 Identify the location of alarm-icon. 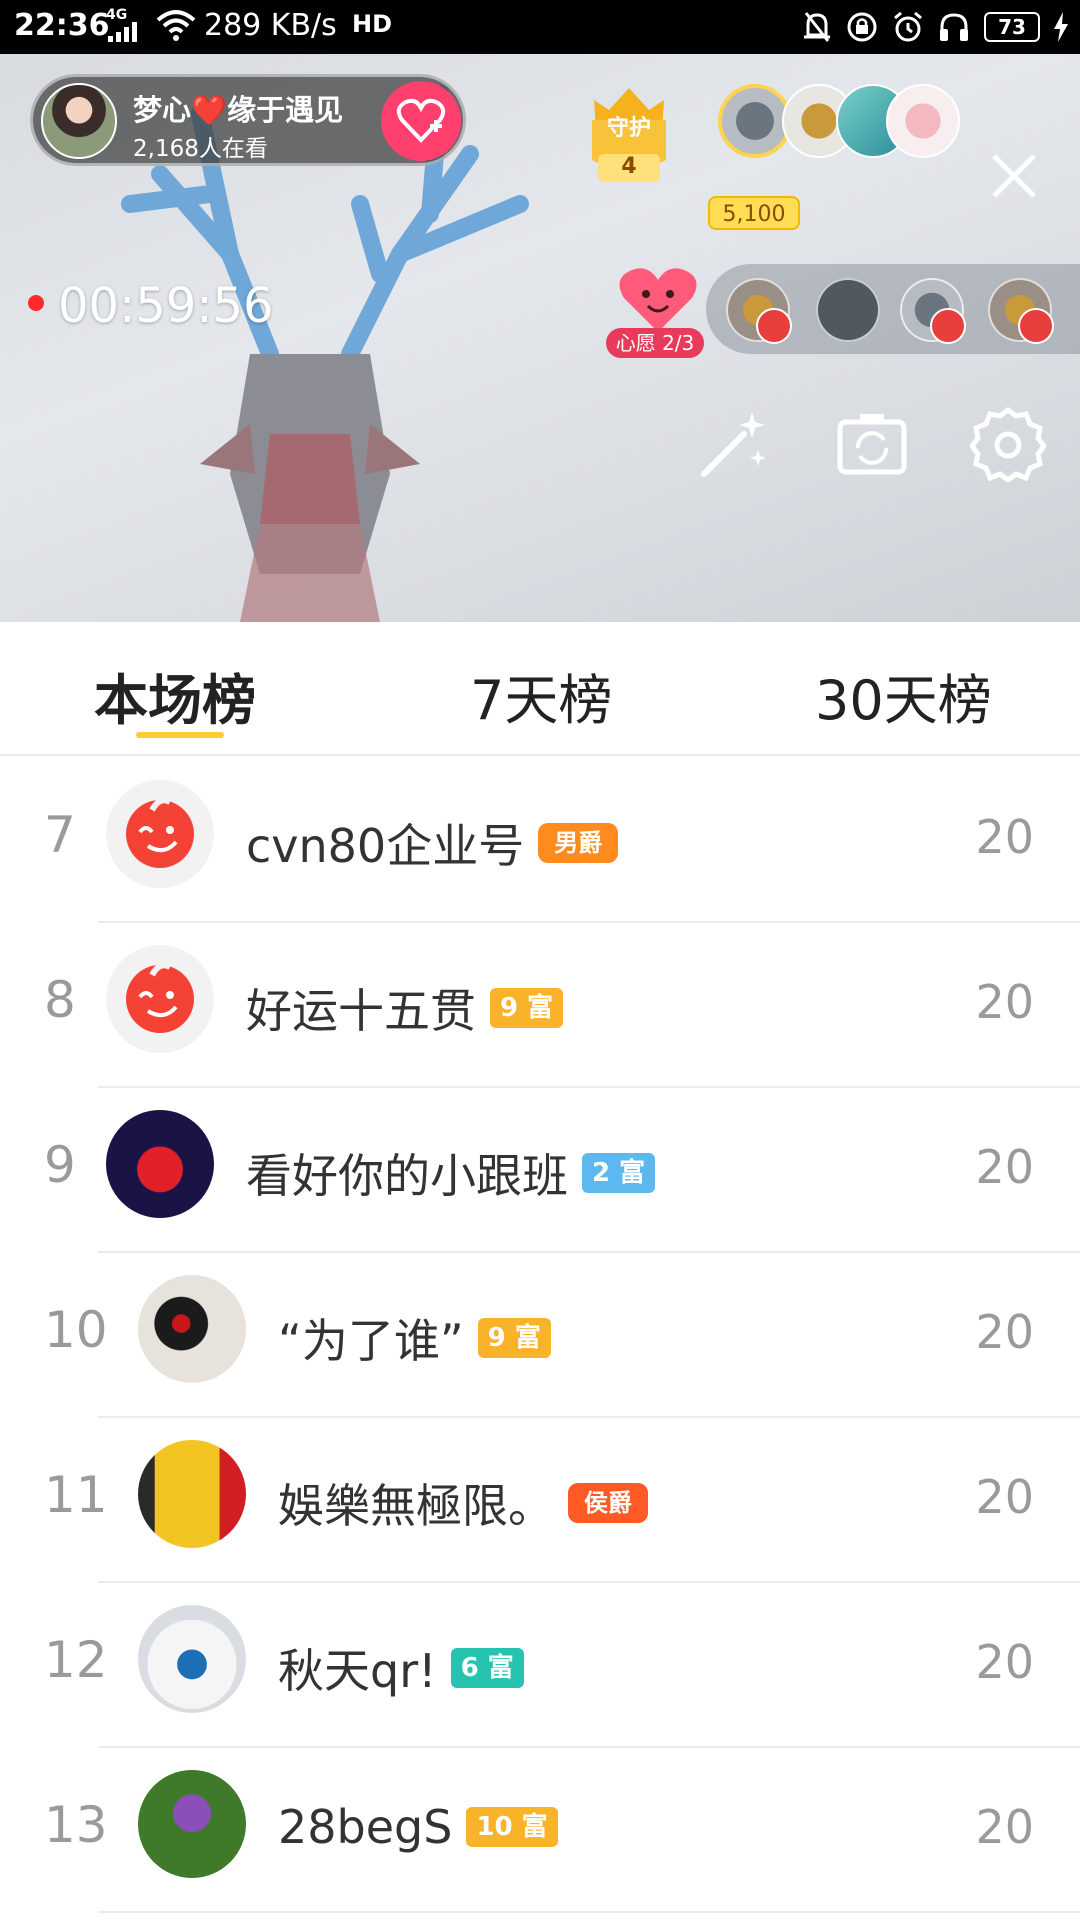
(908, 26).